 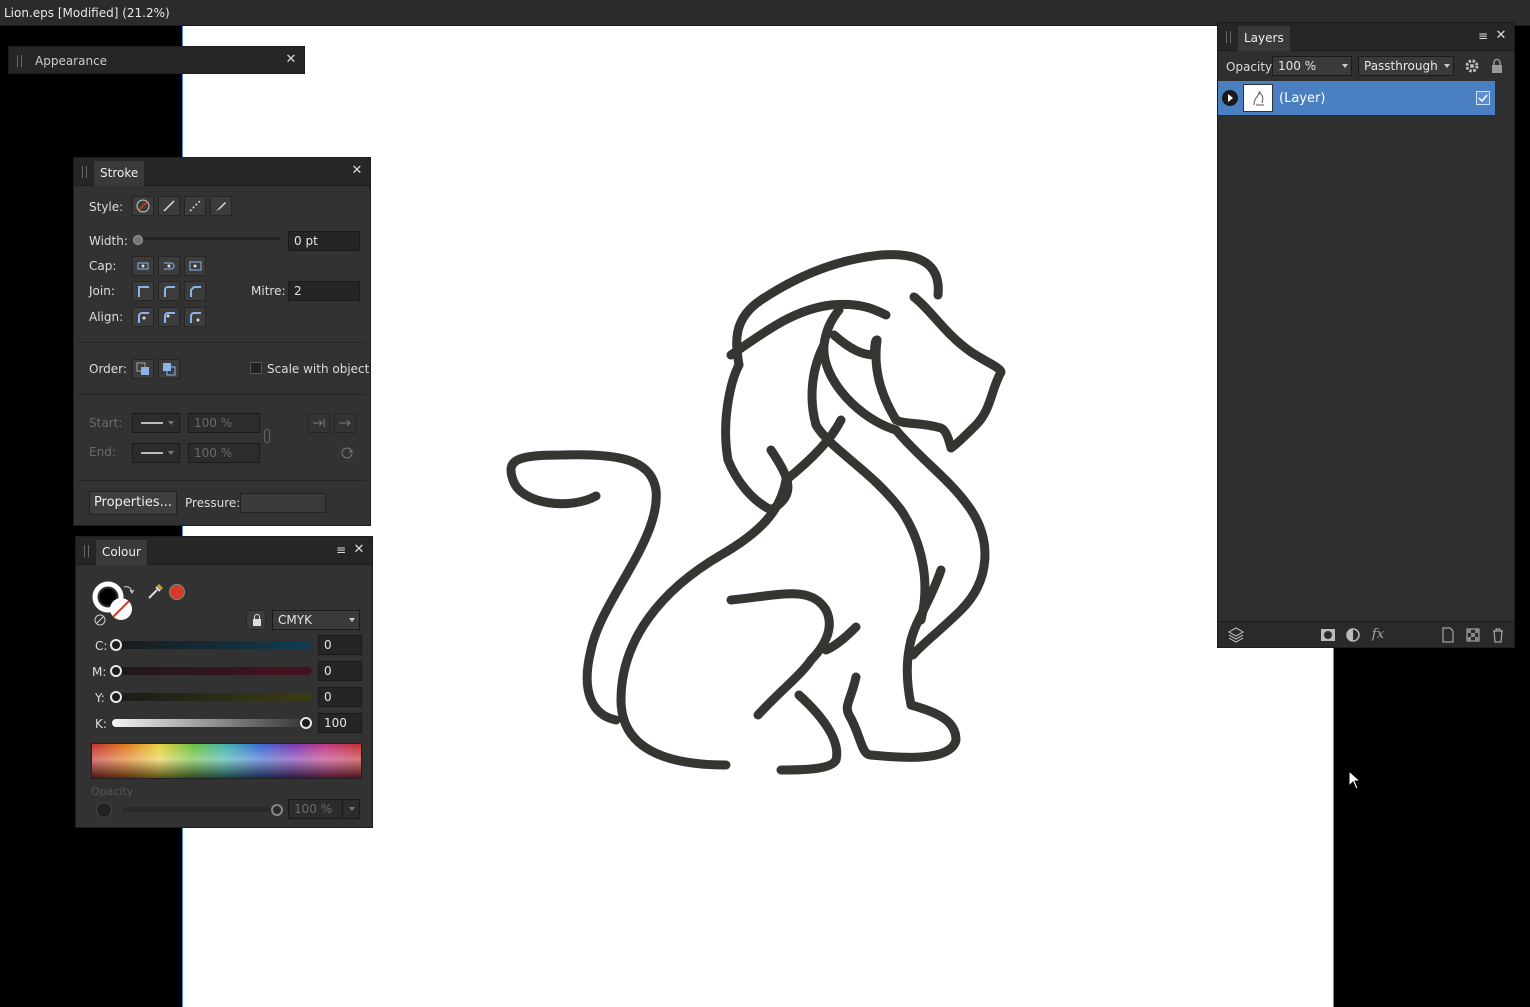 What do you see at coordinates (306, 723) in the screenshot?
I see `k-slider-knob` at bounding box center [306, 723].